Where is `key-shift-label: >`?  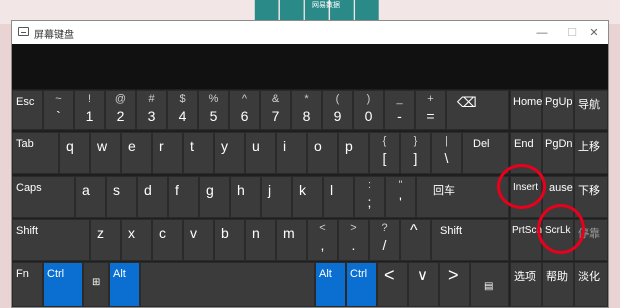
key-shift-label: > is located at coordinates (353, 228).